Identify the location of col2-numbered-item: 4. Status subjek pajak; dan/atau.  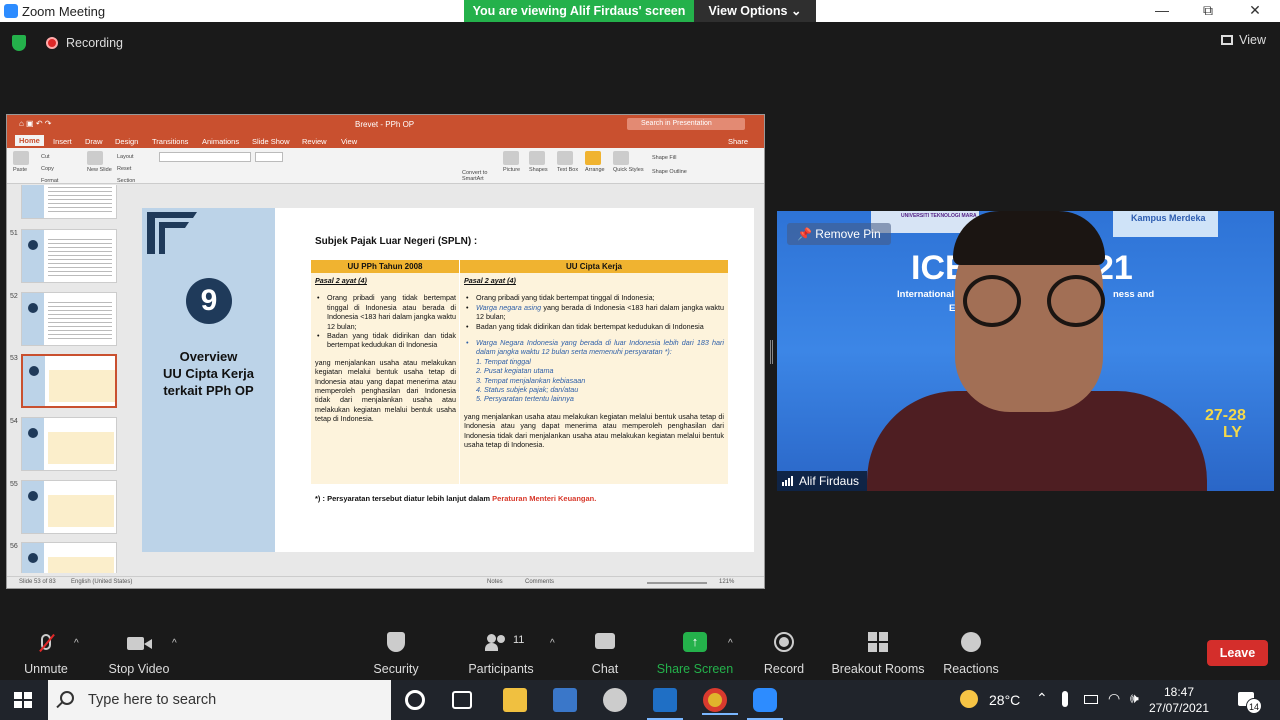
(527, 390).